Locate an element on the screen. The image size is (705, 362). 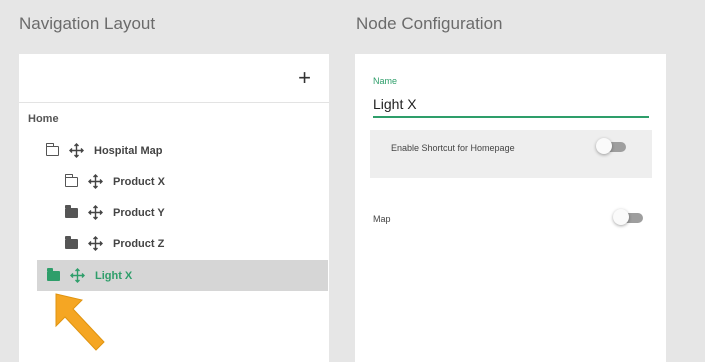
shortcut-setting-row: Enable Shortcut for Homepage is located at coordinates (511, 154).